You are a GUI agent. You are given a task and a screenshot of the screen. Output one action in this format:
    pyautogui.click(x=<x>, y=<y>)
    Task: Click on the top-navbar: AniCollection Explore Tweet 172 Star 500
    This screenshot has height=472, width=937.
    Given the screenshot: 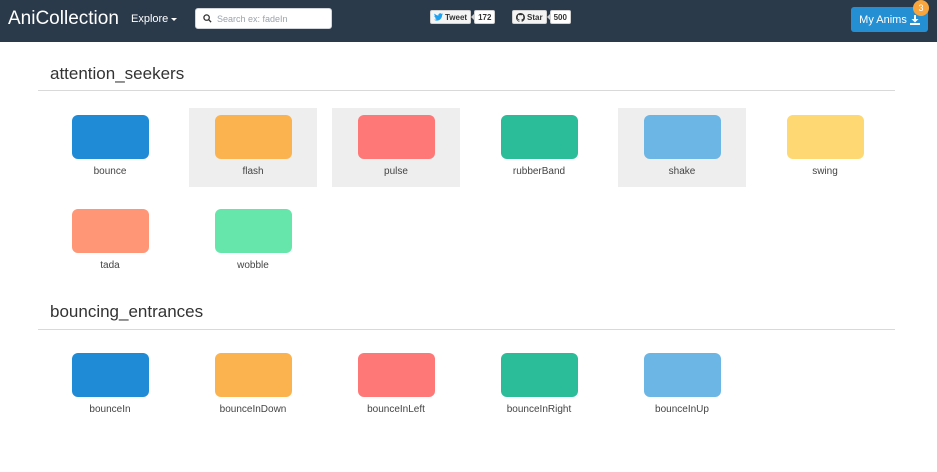 What is the action you would take?
    pyautogui.click(x=468, y=21)
    